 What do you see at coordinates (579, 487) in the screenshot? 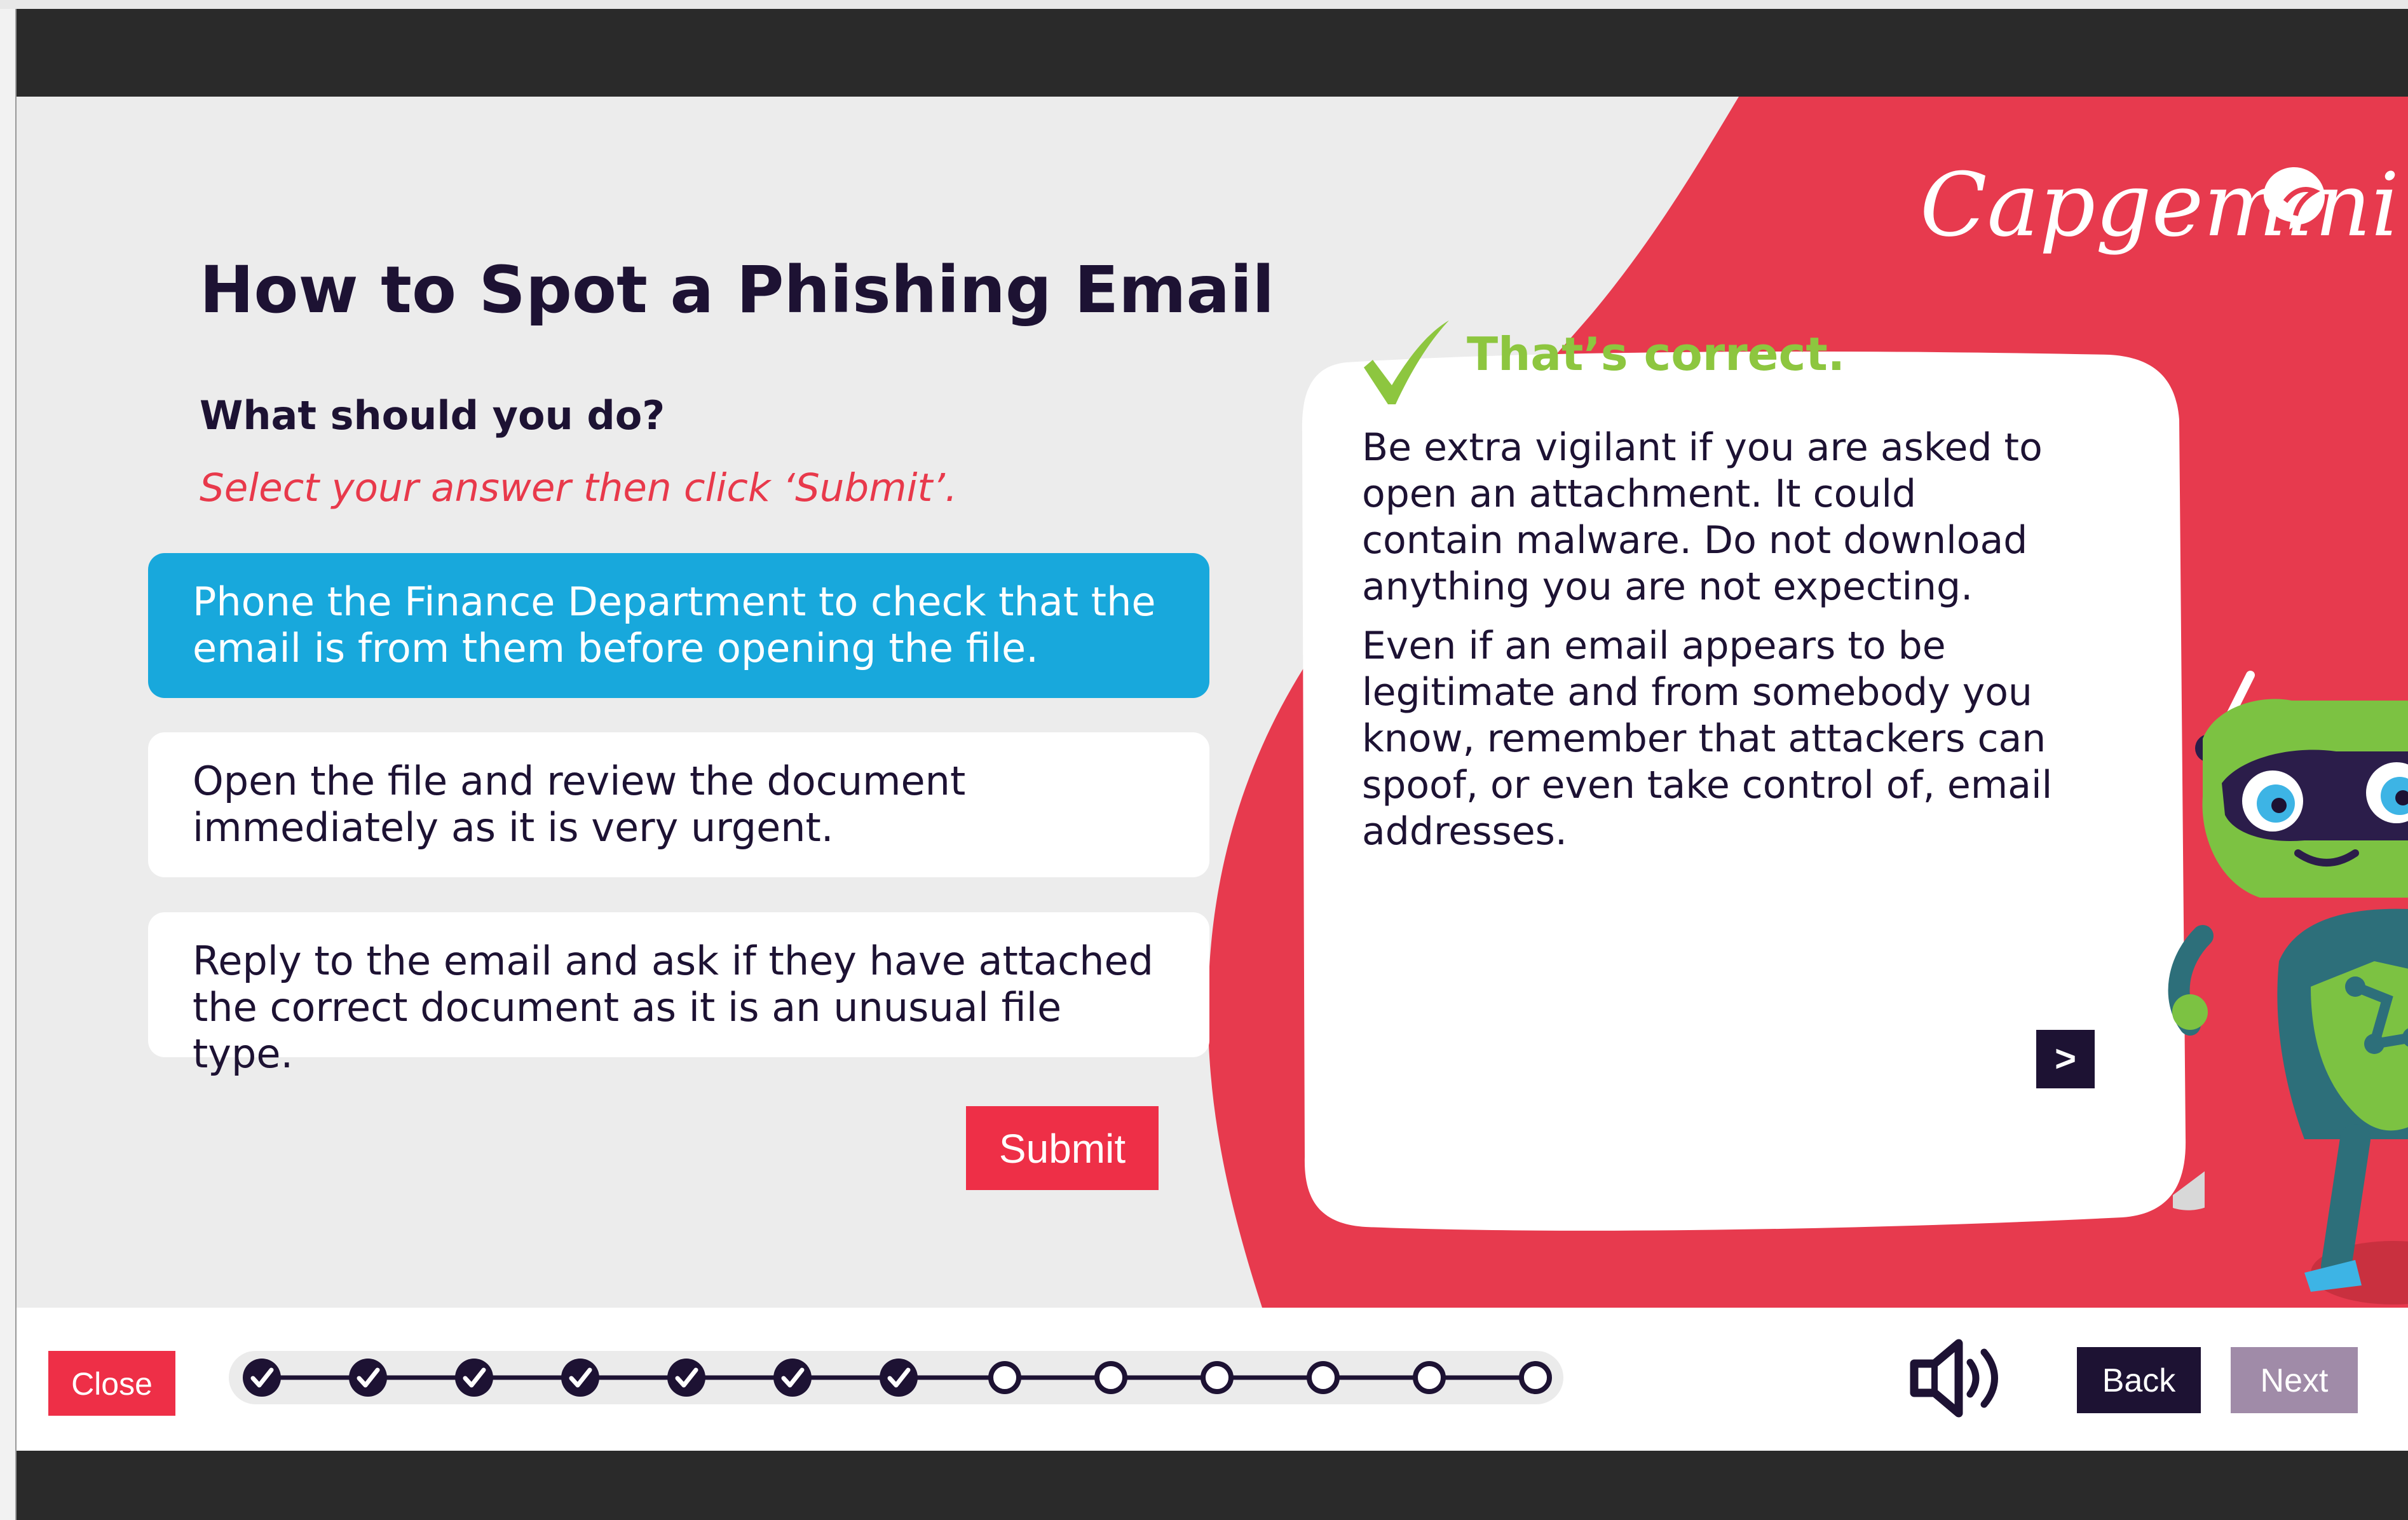
I see `instruction-text: Select your answer then click ‘Submit’.` at bounding box center [579, 487].